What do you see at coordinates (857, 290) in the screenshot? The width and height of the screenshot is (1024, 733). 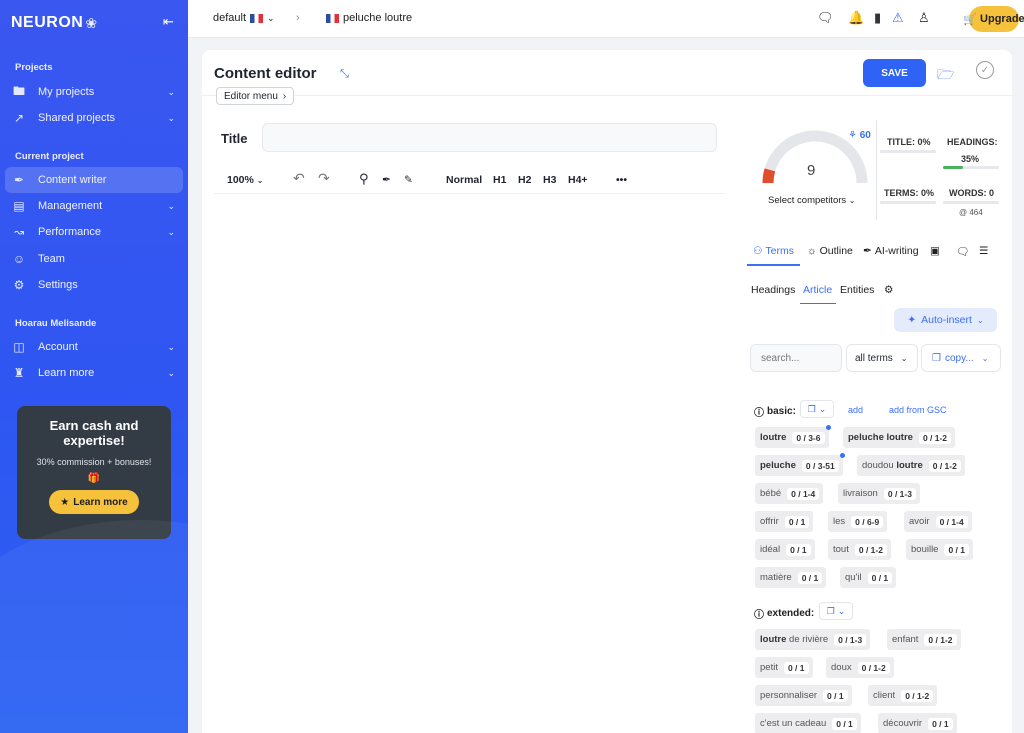 I see `subtab-entities: Entities` at bounding box center [857, 290].